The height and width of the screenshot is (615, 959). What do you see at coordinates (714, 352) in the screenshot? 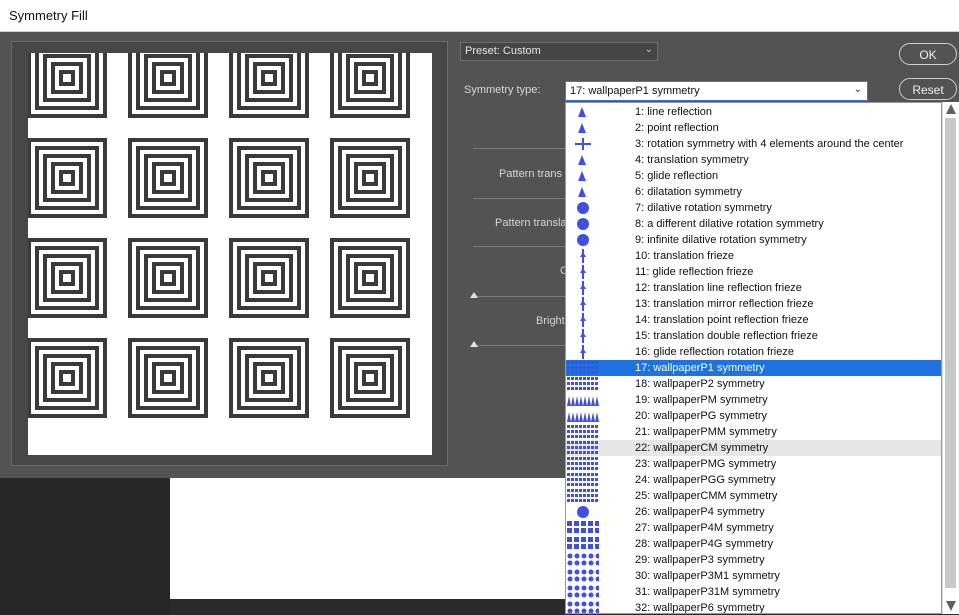
I see `dropdown-item-label: 16: glide reflection rotation frieze` at bounding box center [714, 352].